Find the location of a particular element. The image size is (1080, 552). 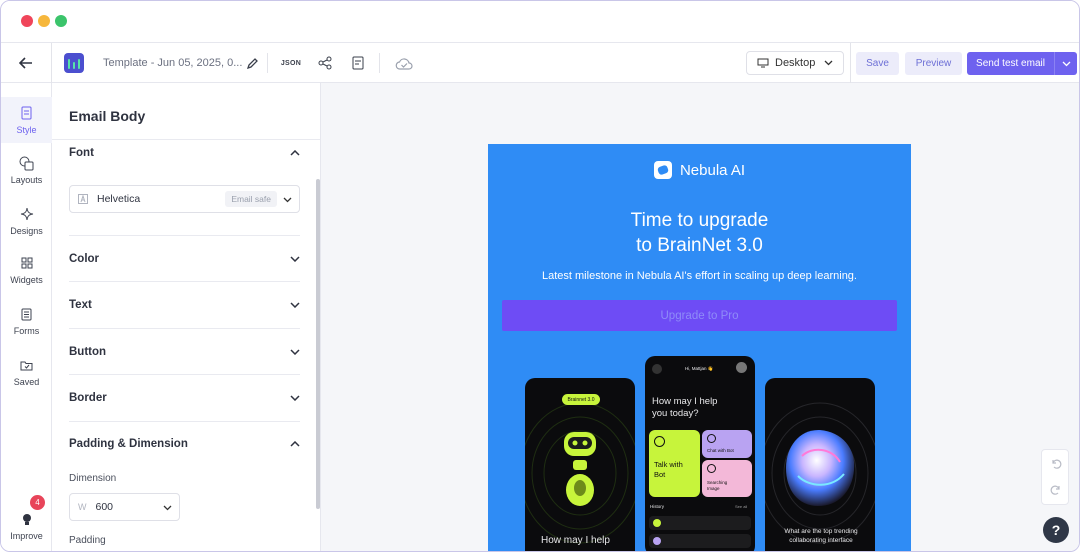

device-select: Desktop is located at coordinates (795, 63).